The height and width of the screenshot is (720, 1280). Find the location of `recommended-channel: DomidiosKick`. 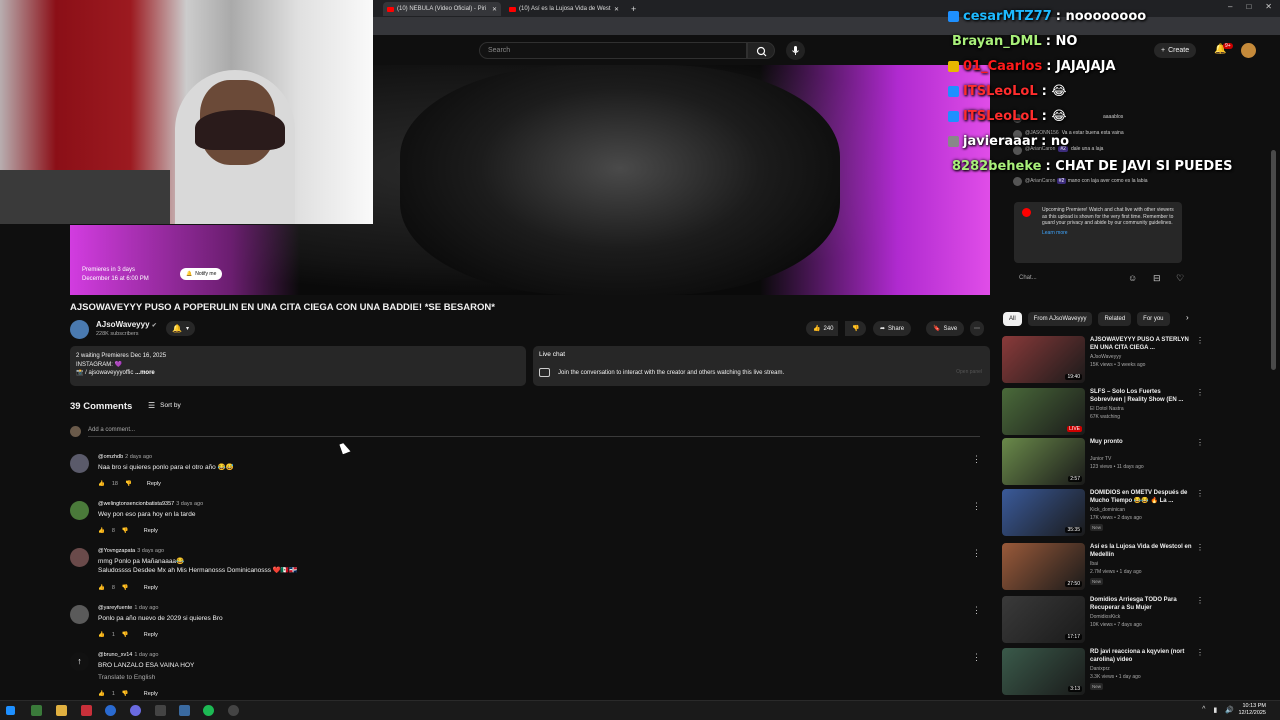

recommended-channel: DomidiosKick is located at coordinates (1105, 617).